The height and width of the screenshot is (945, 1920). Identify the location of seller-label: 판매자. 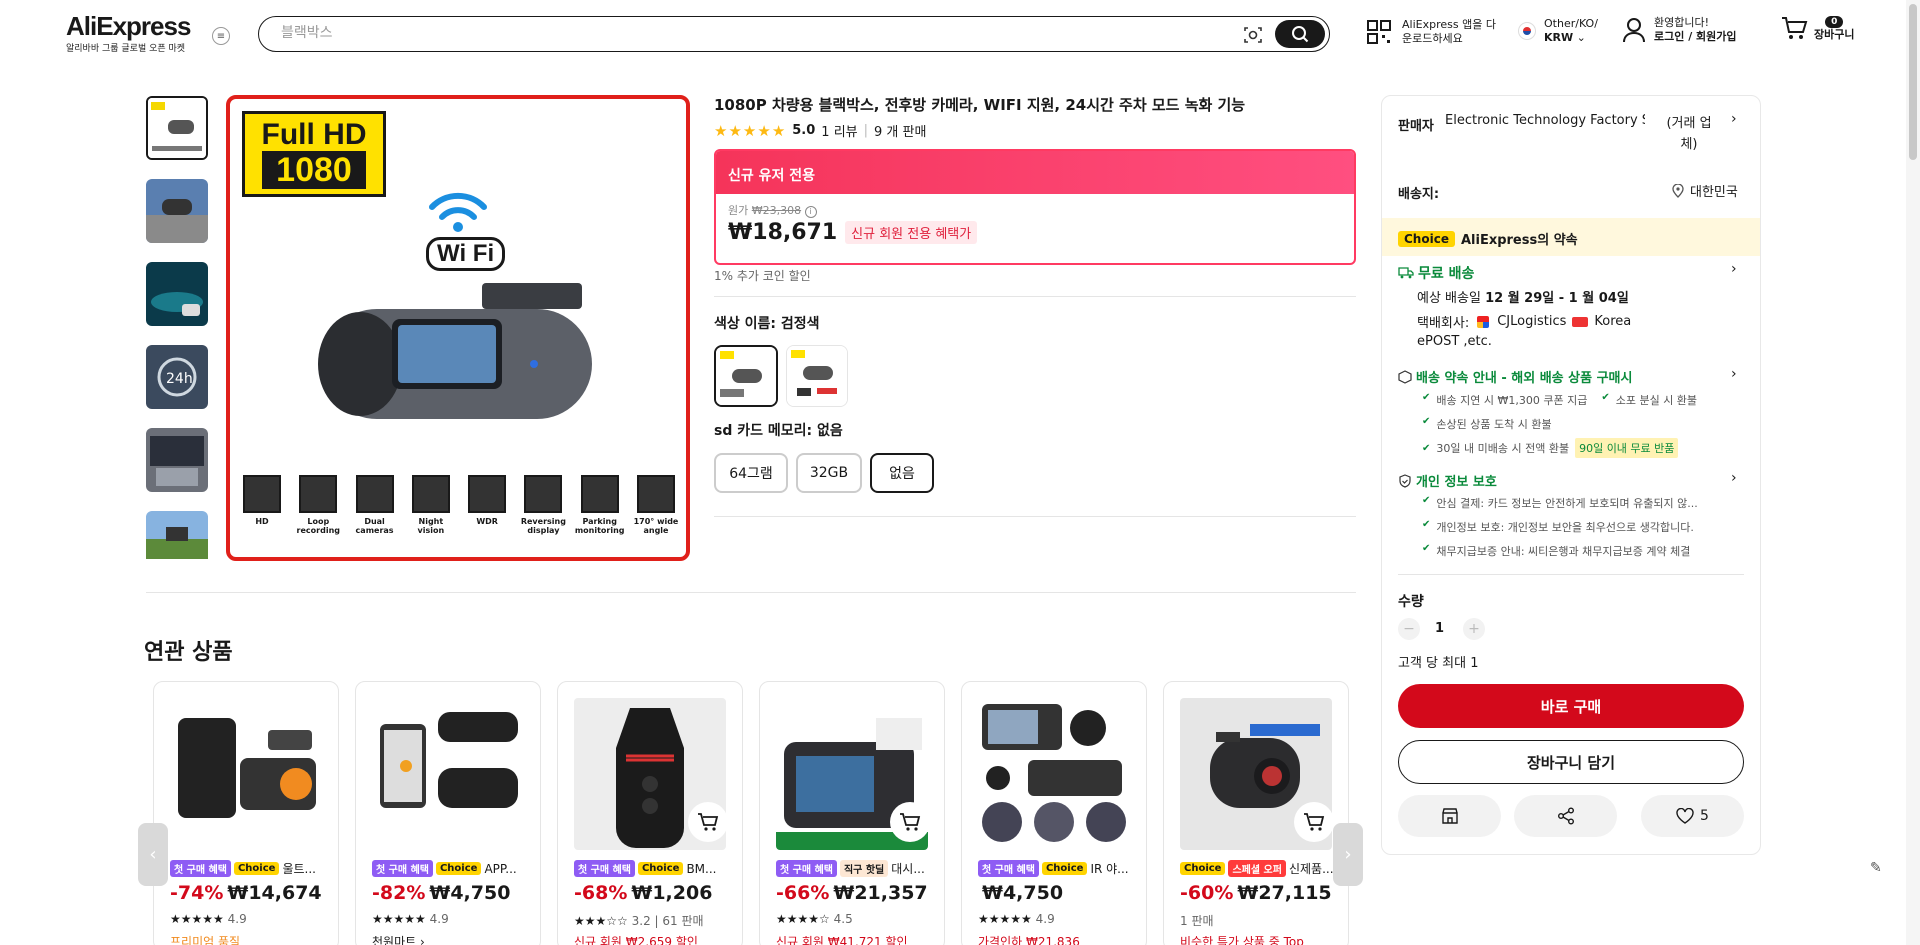
(1416, 126).